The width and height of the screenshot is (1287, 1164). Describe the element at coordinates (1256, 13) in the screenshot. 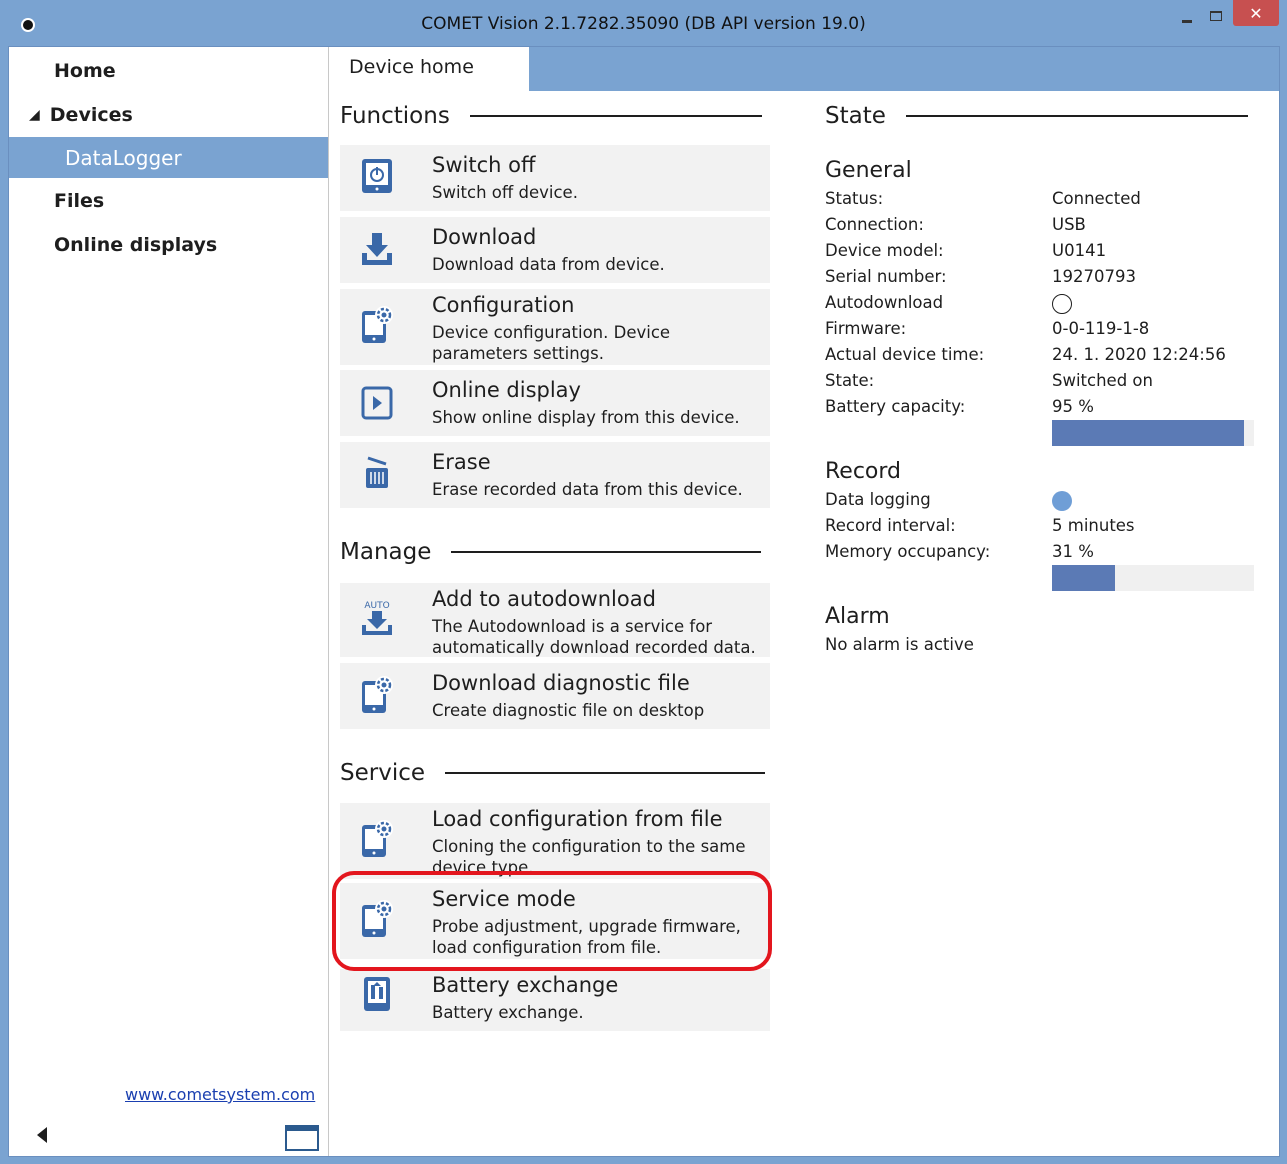

I see `close-button: ✕` at that location.